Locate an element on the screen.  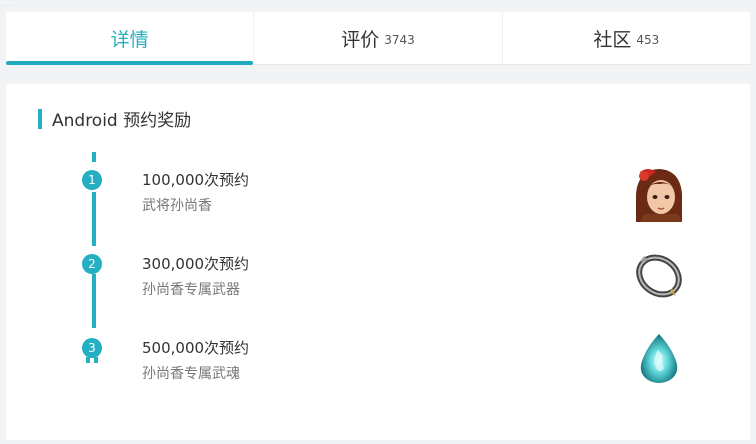
reward-item-2: 300,000次预约 孙尚香专属武器 is located at coordinates (195, 277).